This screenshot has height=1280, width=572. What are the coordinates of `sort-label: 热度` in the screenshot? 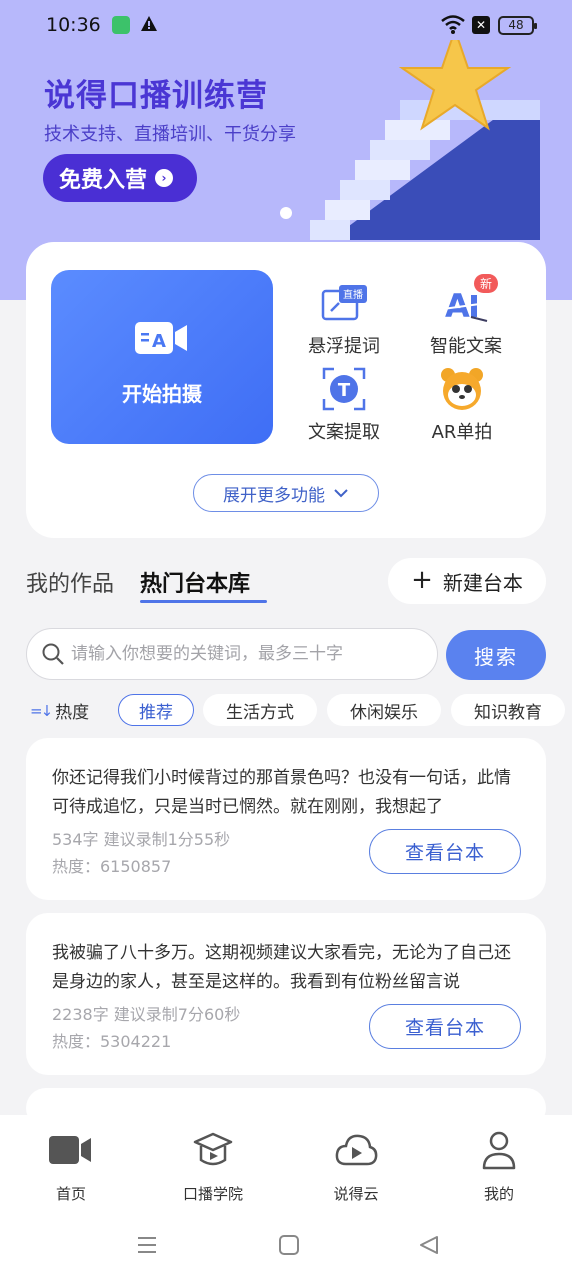 It's located at (72, 713).